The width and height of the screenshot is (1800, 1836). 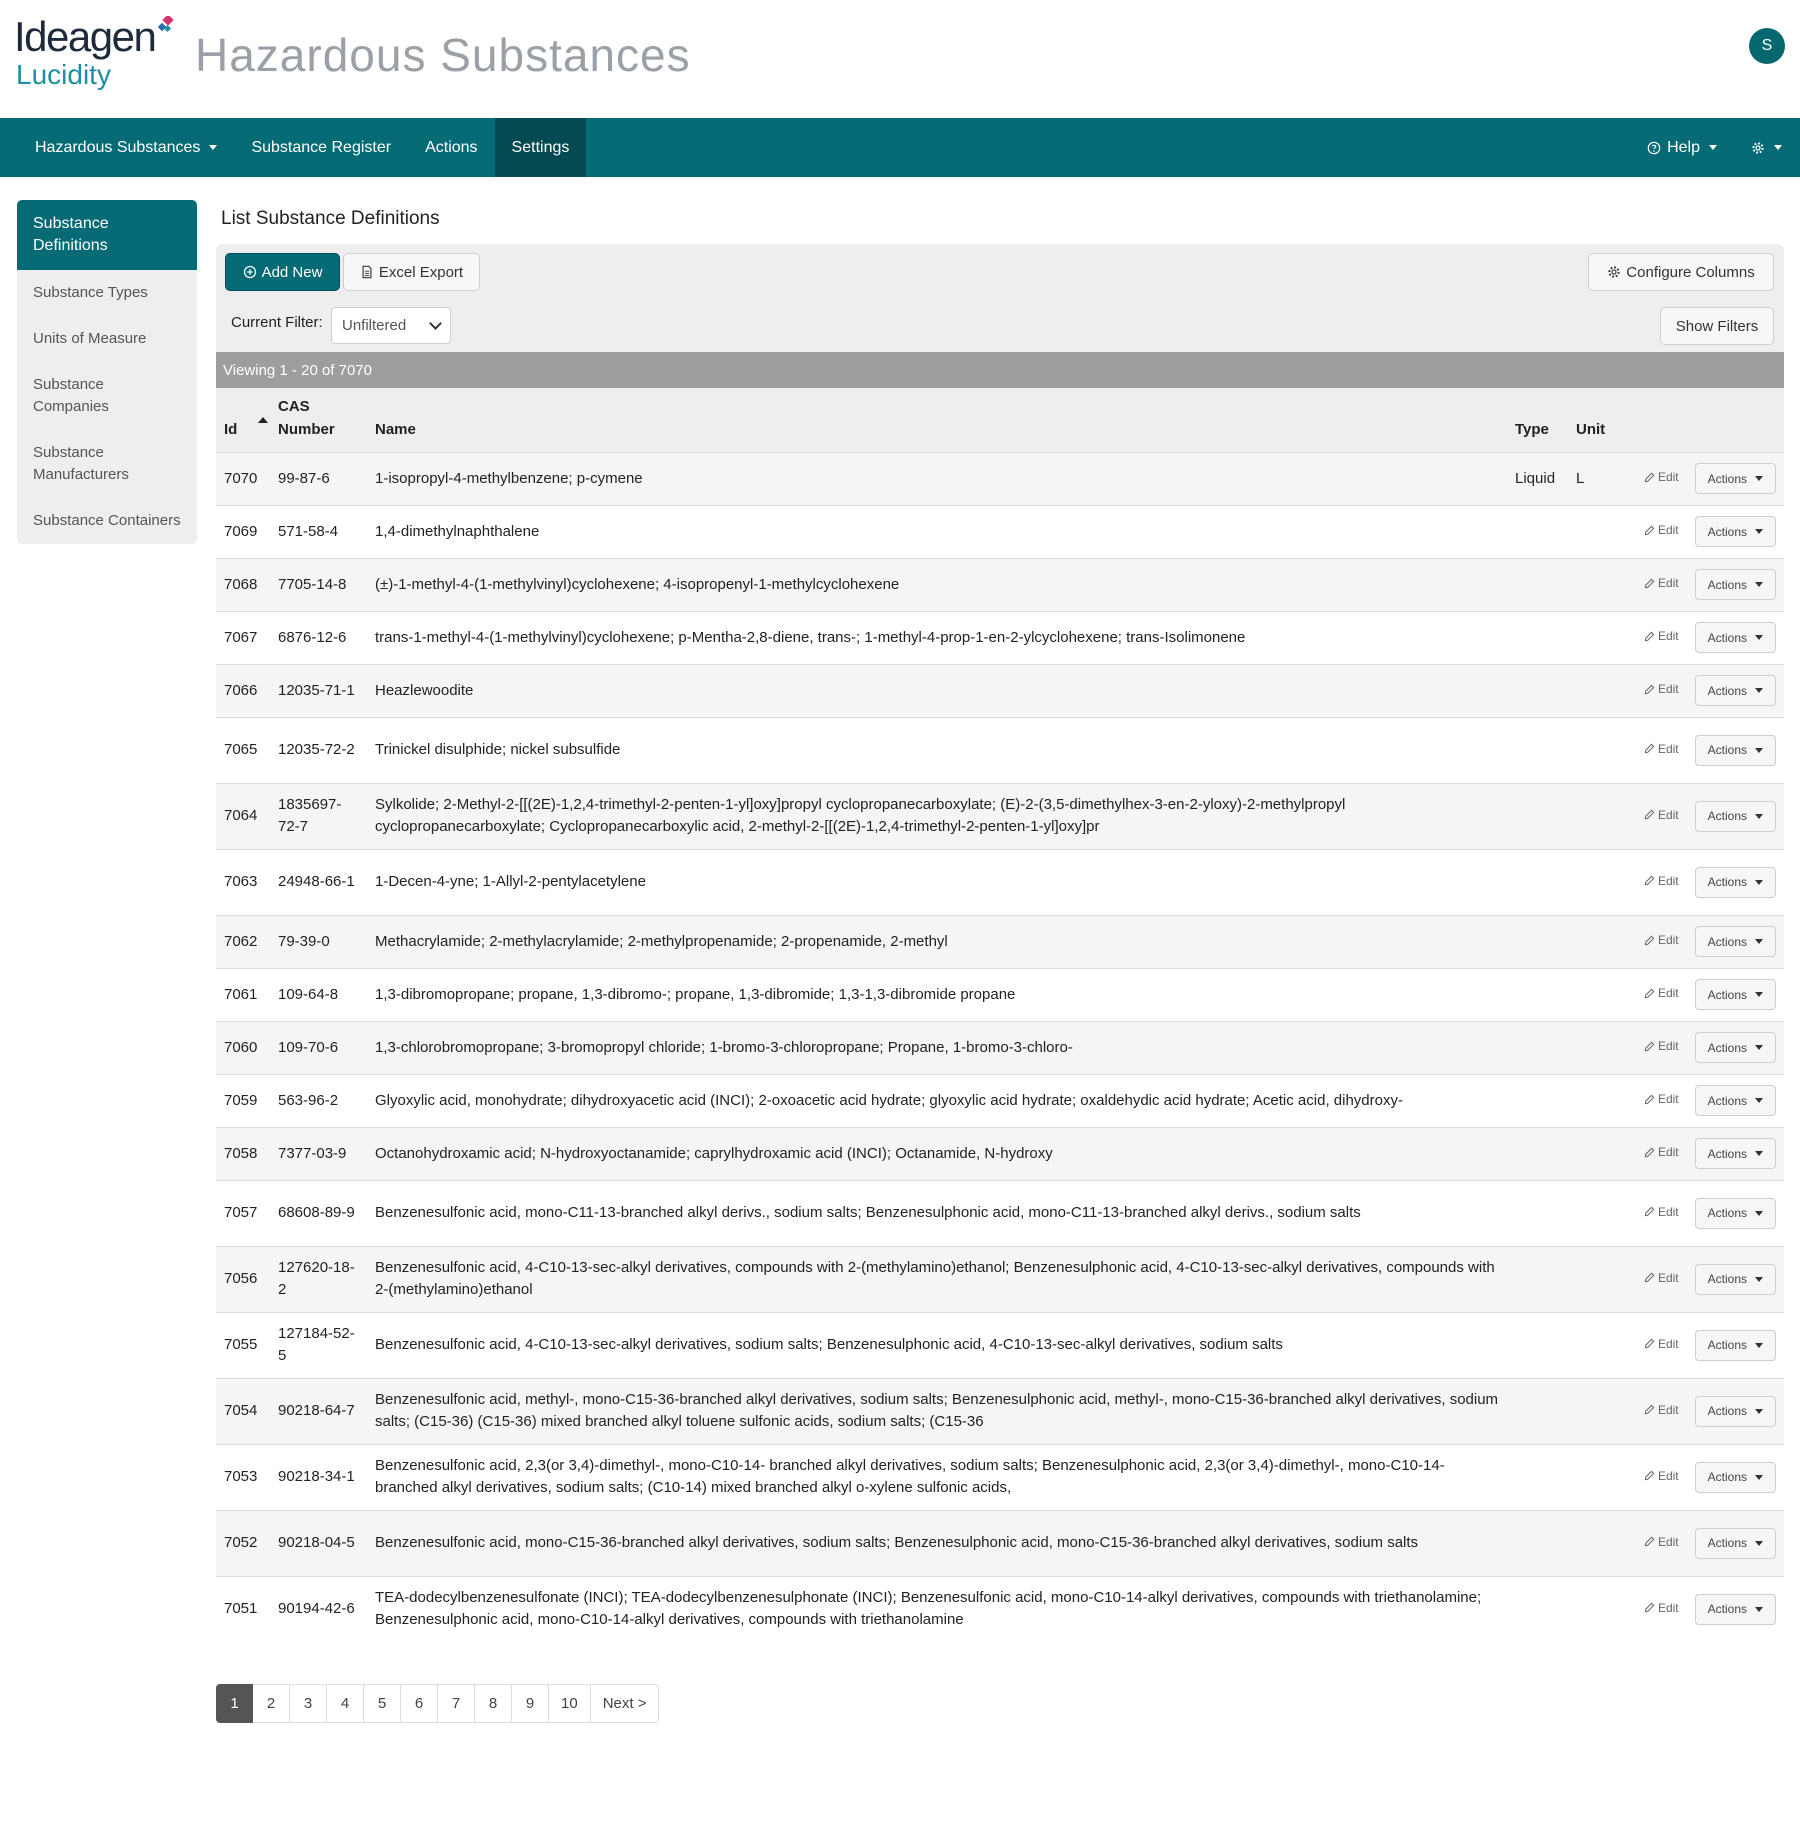 I want to click on cell-row-actions: Edit Actions, so click(x=1703, y=1212).